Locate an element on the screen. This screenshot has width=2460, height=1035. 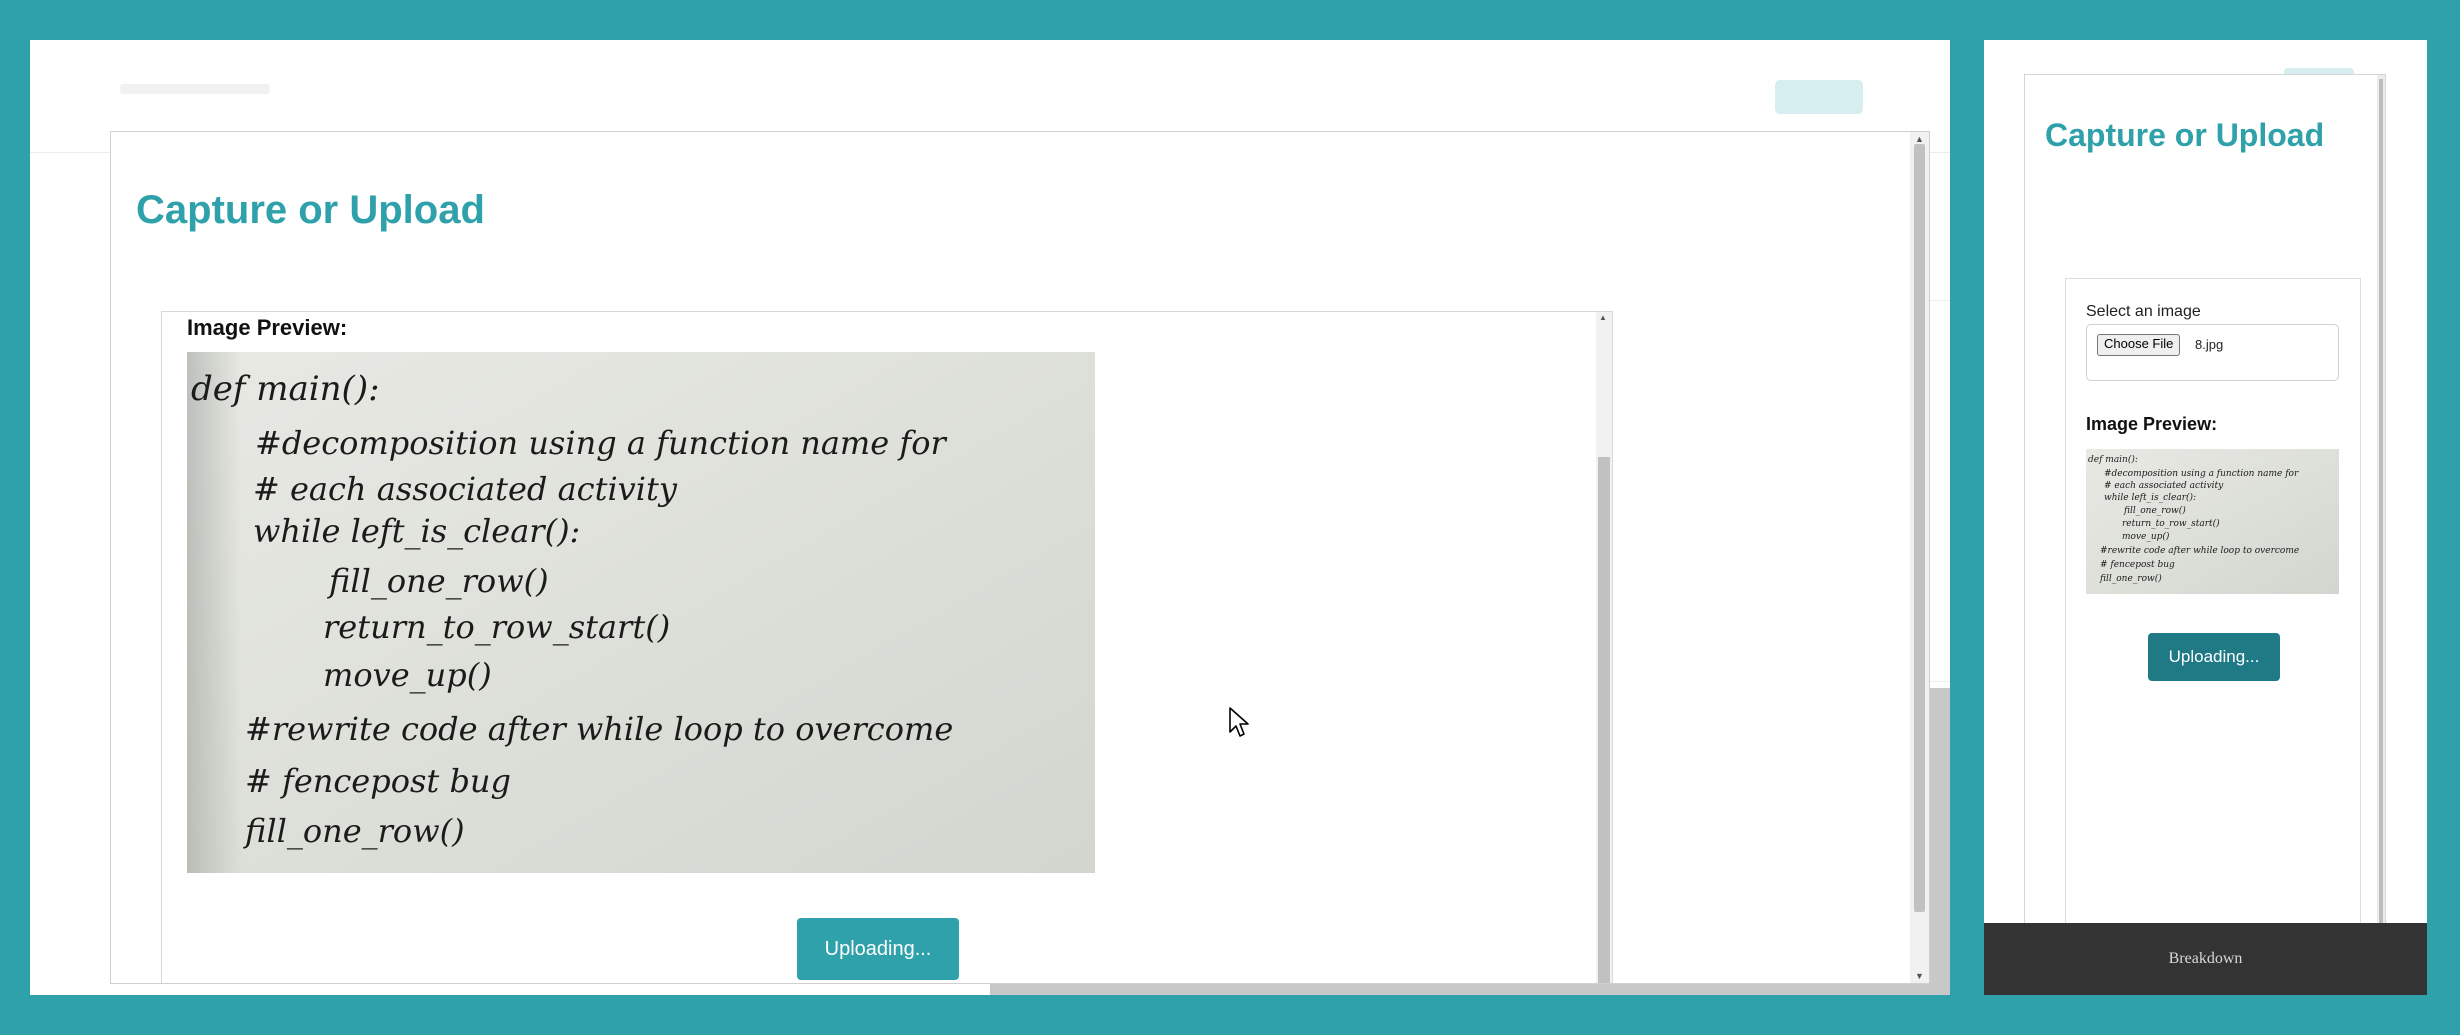
scroll-down-icon: ▼ is located at coordinates (1919, 976).